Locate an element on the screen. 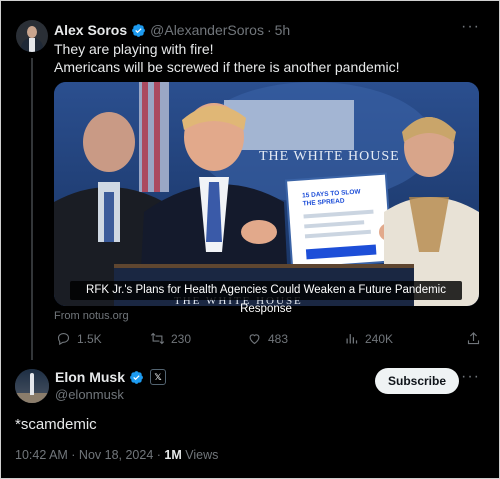  author-name-row: Elon Musk 𝕏 is located at coordinates (111, 377).